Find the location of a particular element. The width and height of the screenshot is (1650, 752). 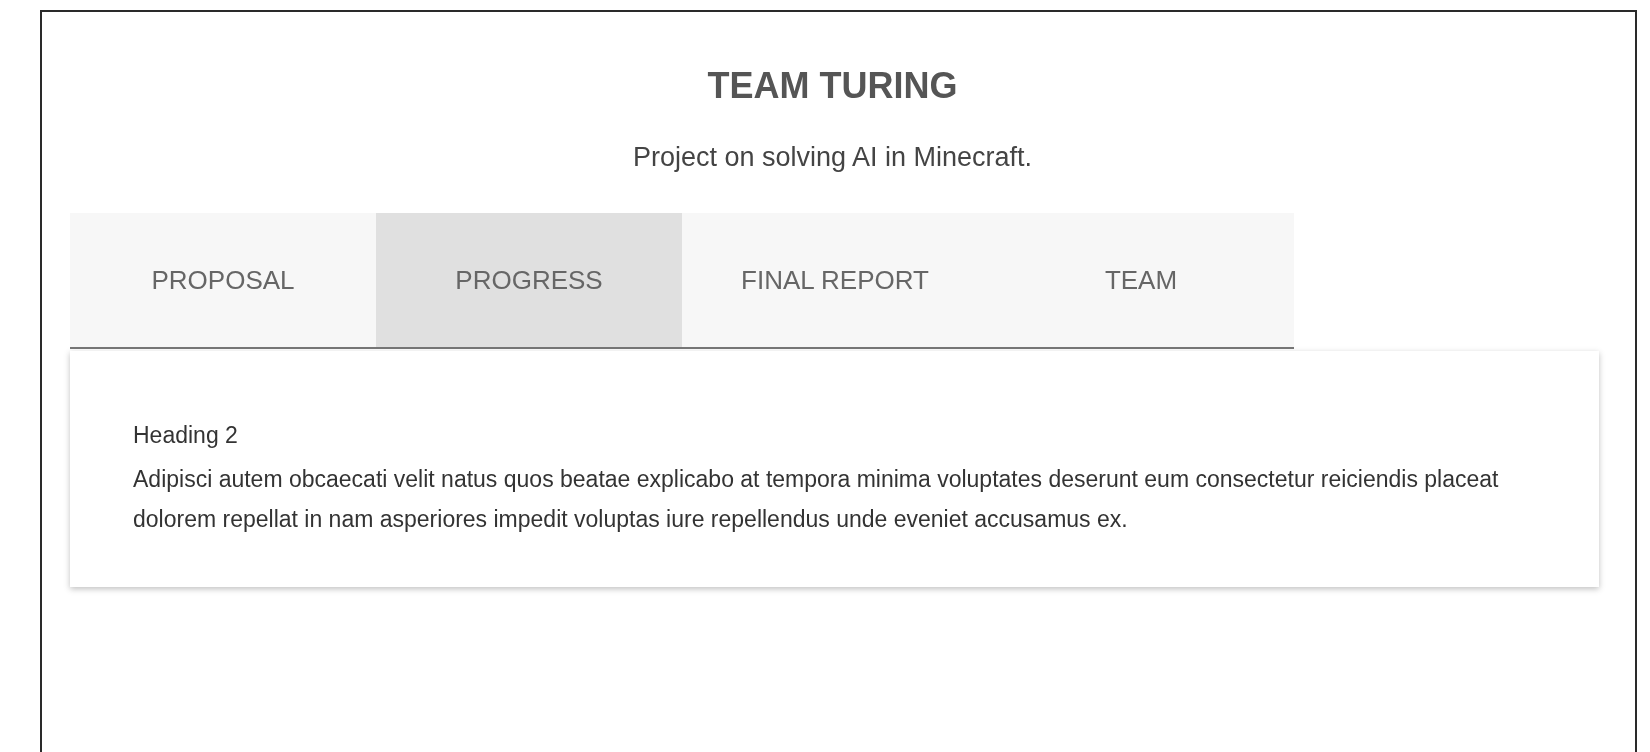

tab: PROPOSAL is located at coordinates (223, 280).